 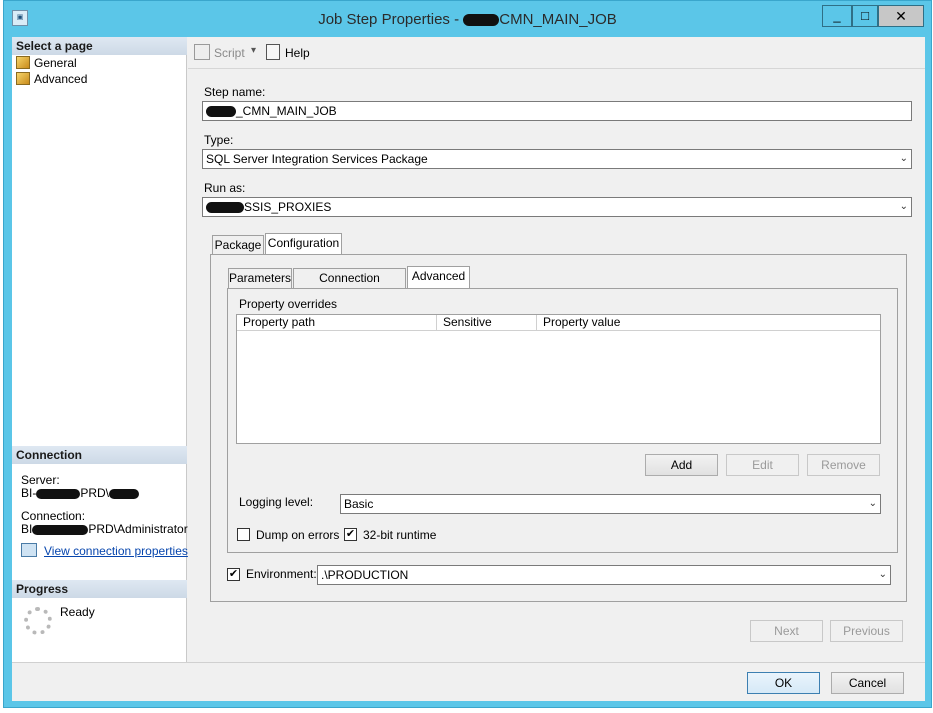 What do you see at coordinates (260, 278) in the screenshot?
I see `tab-parameters: Parameters` at bounding box center [260, 278].